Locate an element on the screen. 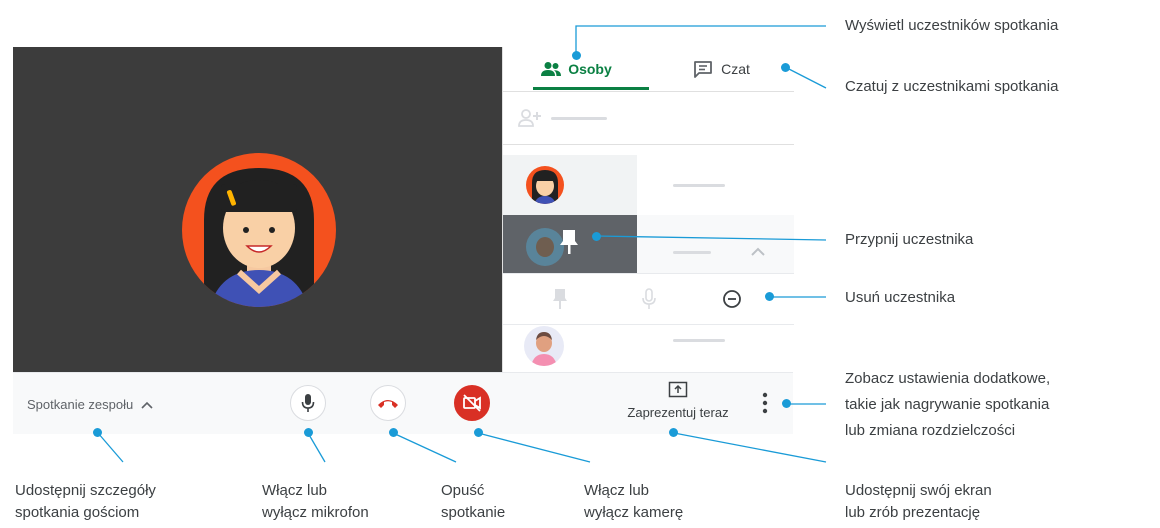  label-leave-line2: spotkanie is located at coordinates (473, 512).